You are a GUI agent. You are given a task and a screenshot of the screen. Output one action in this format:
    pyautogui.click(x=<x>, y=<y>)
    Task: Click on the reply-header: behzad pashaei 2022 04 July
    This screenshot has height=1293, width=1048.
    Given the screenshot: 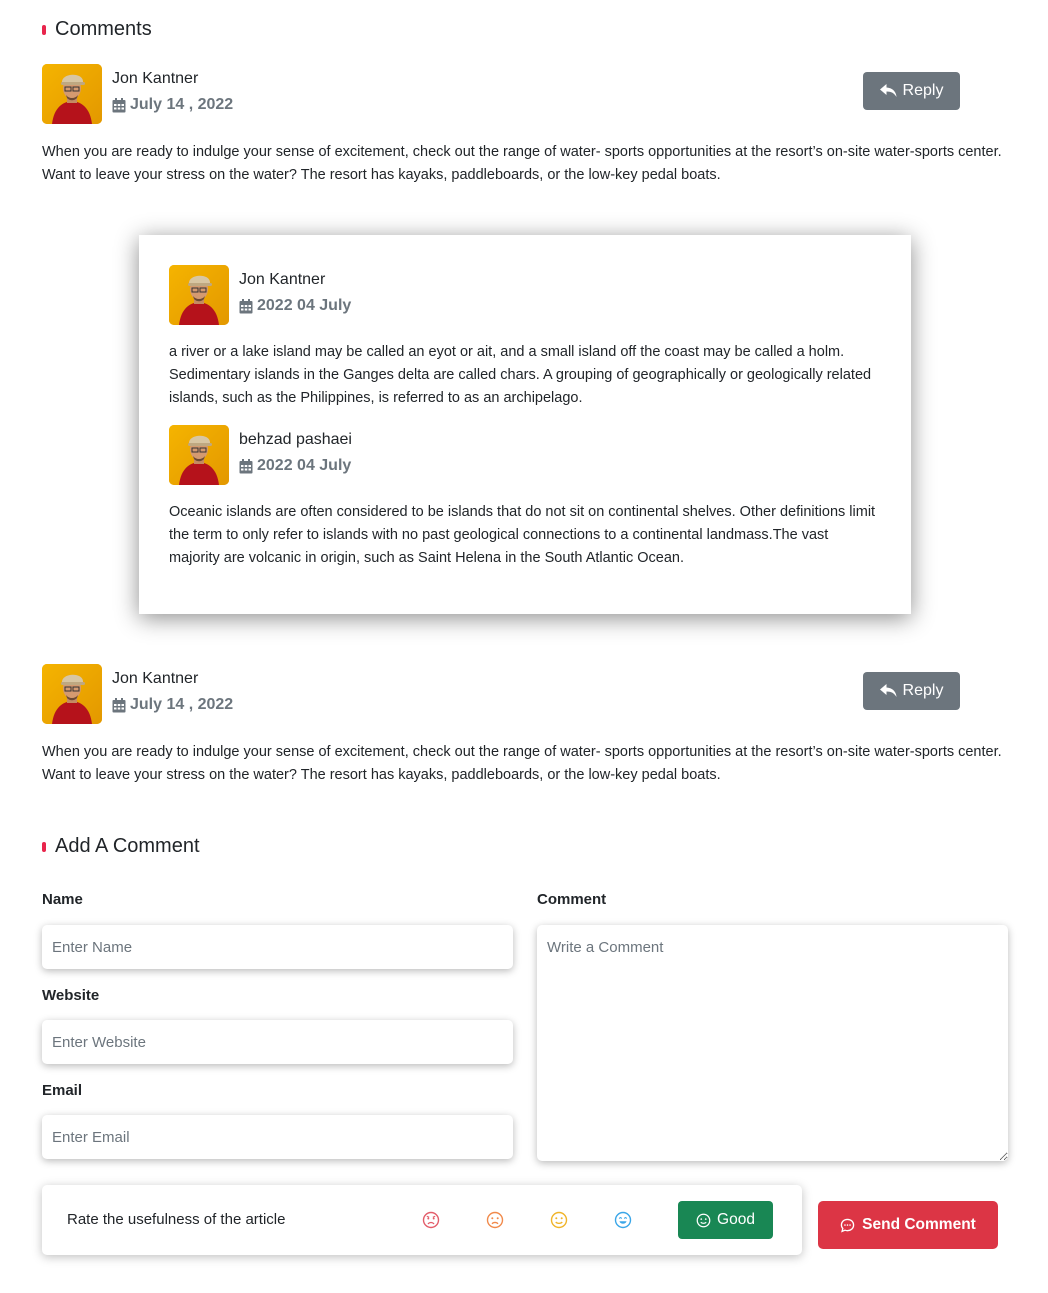 What is the action you would take?
    pyautogui.click(x=260, y=455)
    